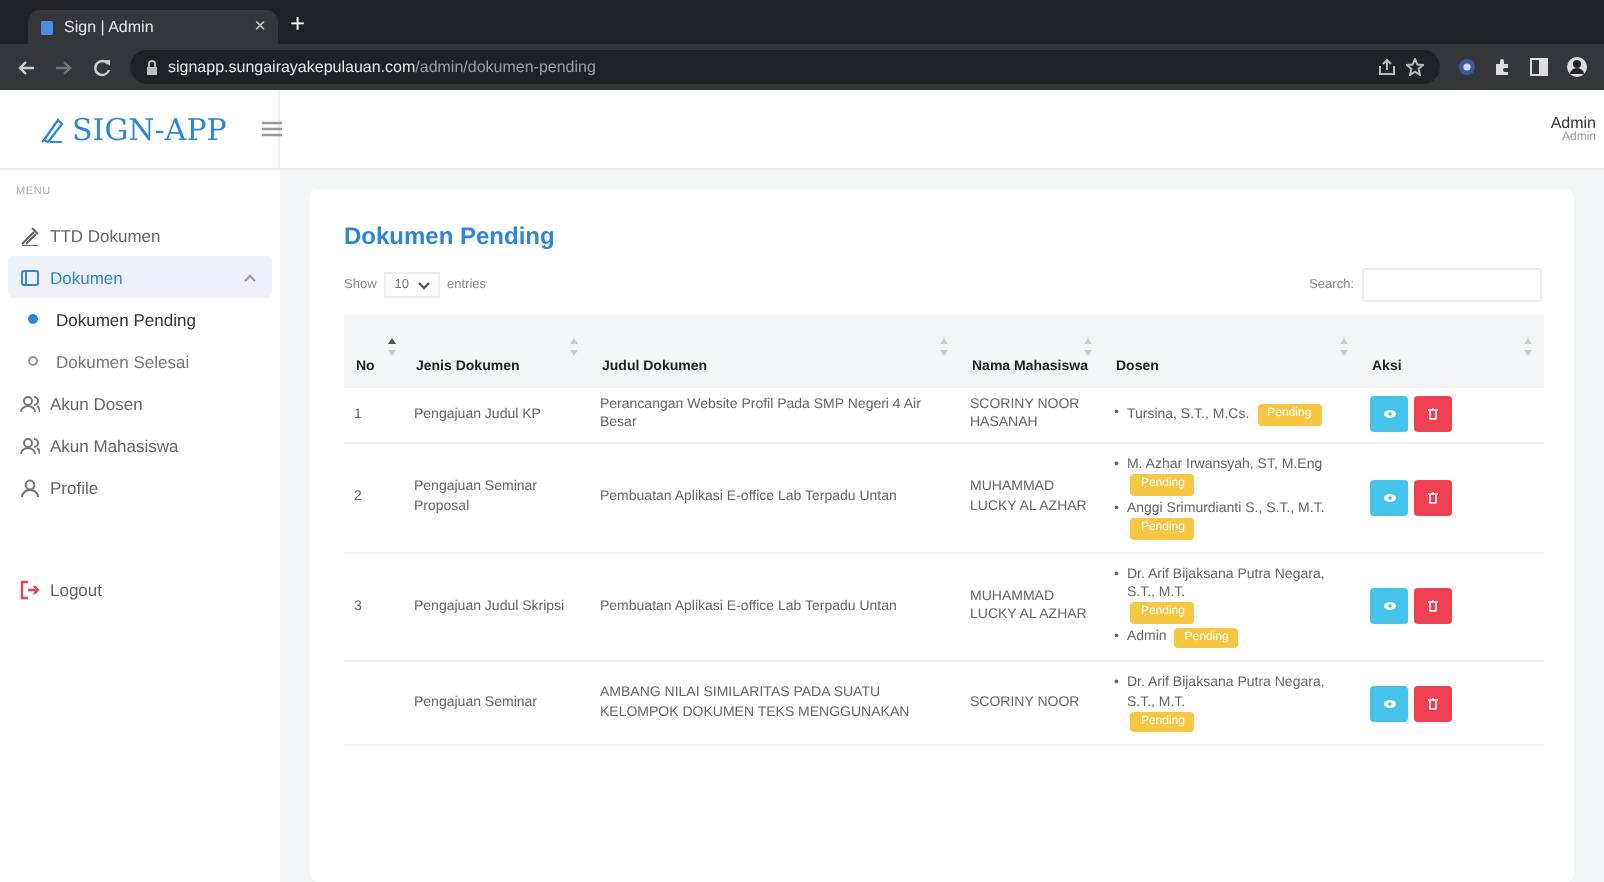 The width and height of the screenshot is (1604, 882). I want to click on user-icon, so click(30, 487).